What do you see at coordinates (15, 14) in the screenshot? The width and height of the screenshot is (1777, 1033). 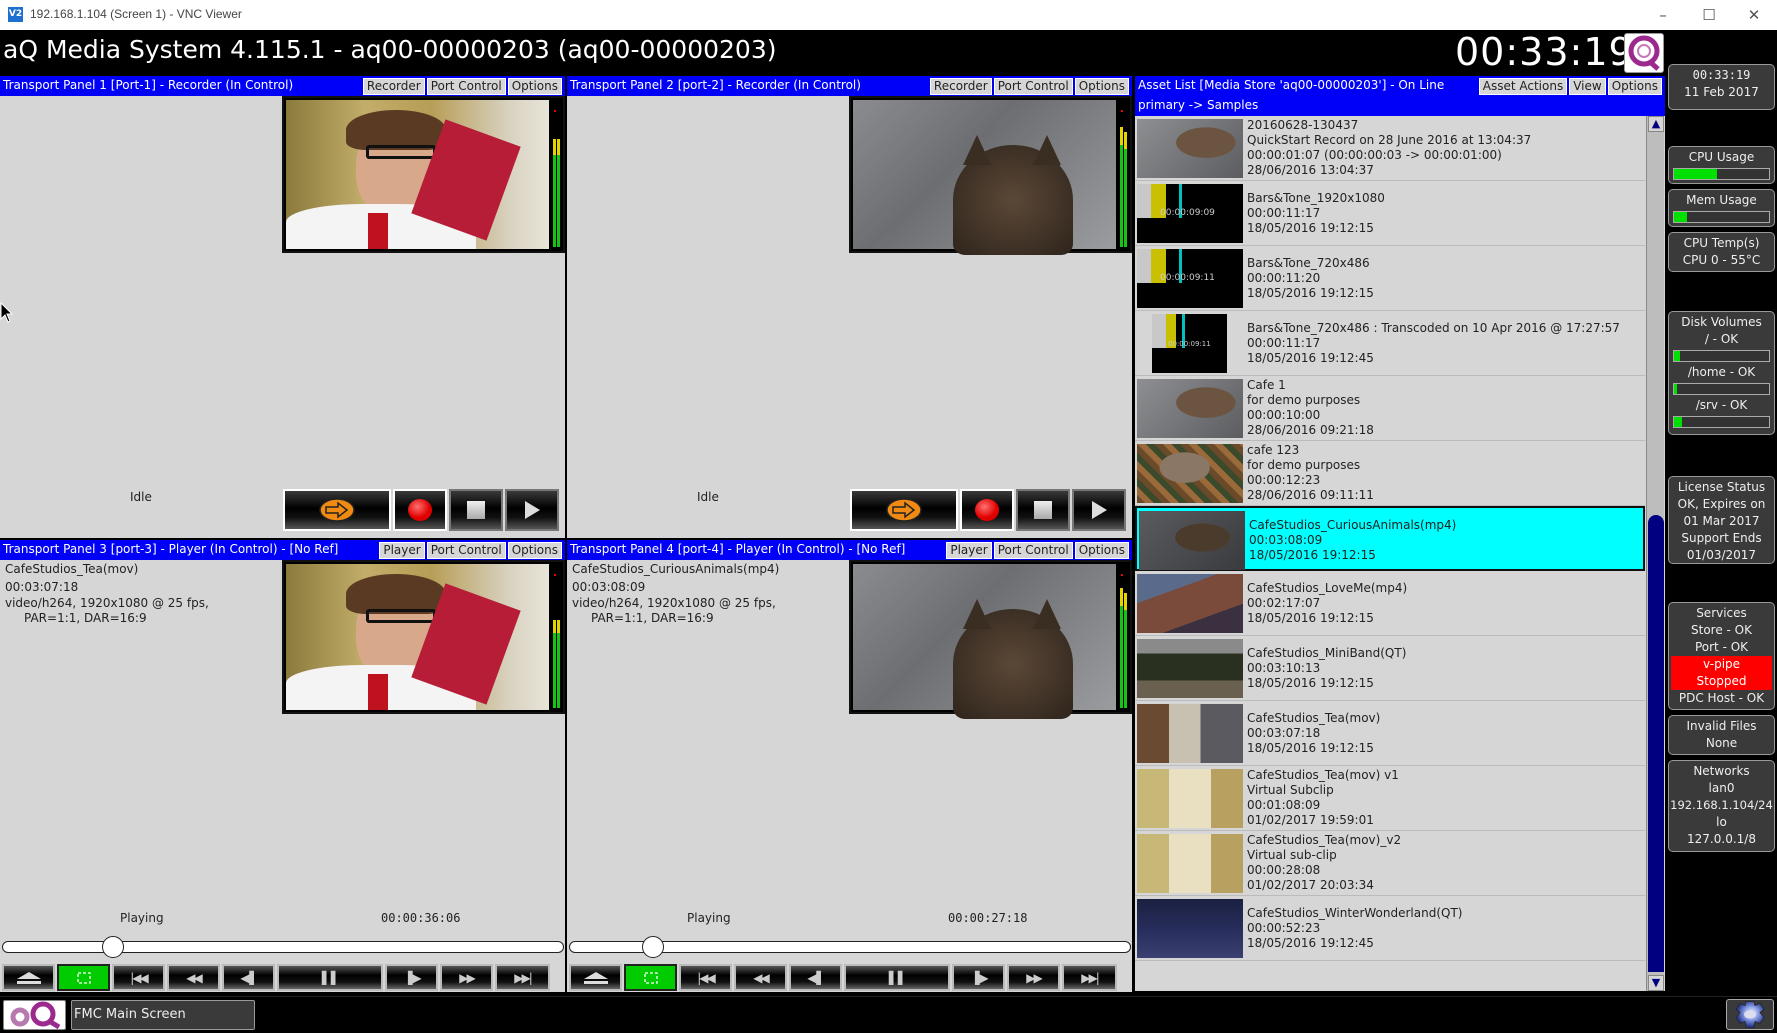 I see `vnc-viewer-icon: V2` at bounding box center [15, 14].